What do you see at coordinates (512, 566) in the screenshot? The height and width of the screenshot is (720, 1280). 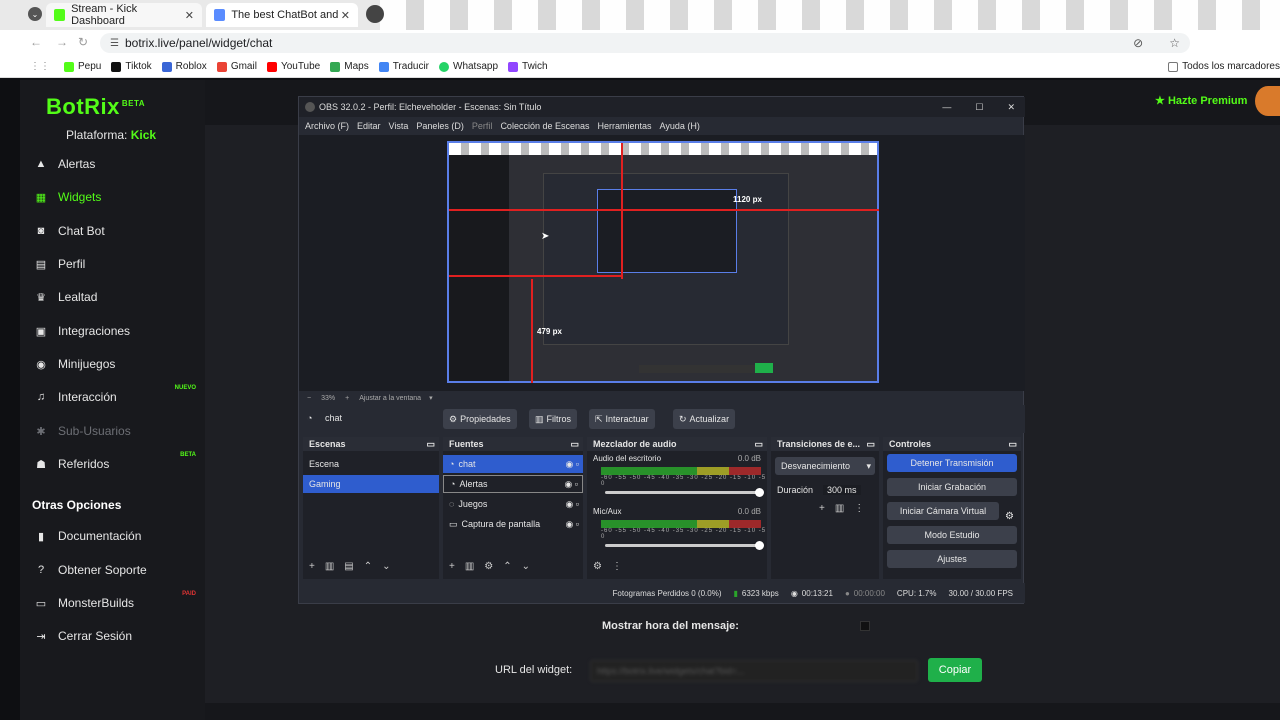 I see `arrow-up-icon: ⌃` at bounding box center [512, 566].